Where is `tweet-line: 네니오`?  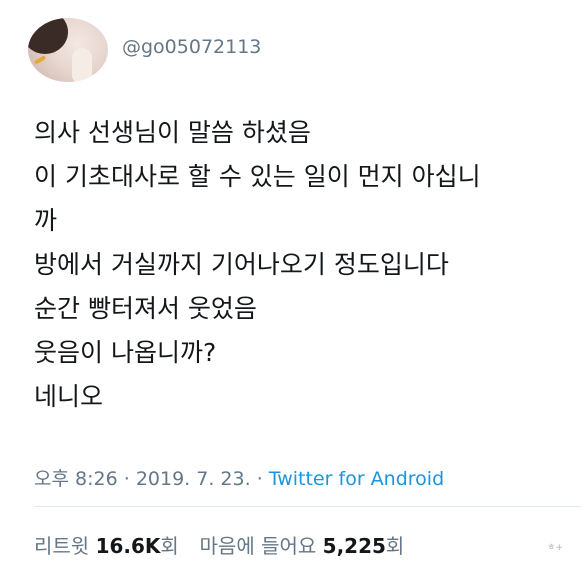 tweet-line: 네니오 is located at coordinates (69, 396).